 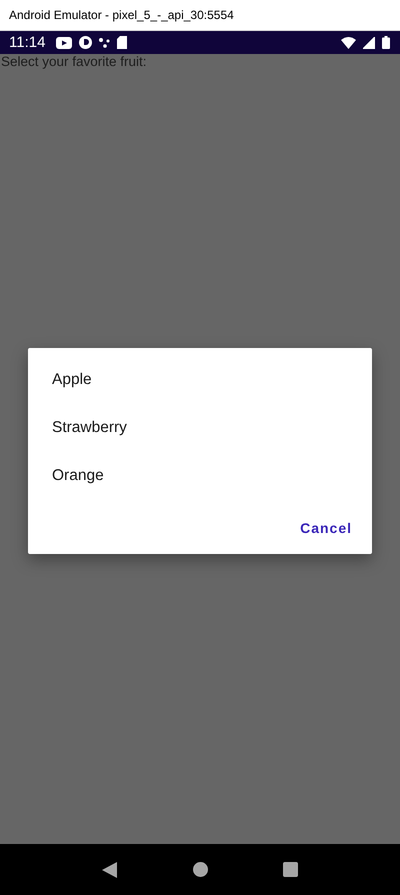 I want to click on back-icon, so click(x=110, y=870).